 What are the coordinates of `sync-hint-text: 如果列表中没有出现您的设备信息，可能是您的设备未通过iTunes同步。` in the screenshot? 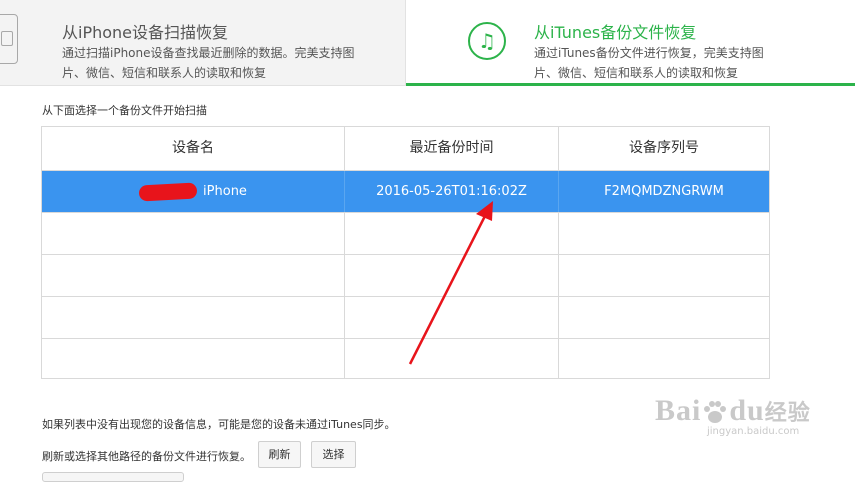 It's located at (219, 424).